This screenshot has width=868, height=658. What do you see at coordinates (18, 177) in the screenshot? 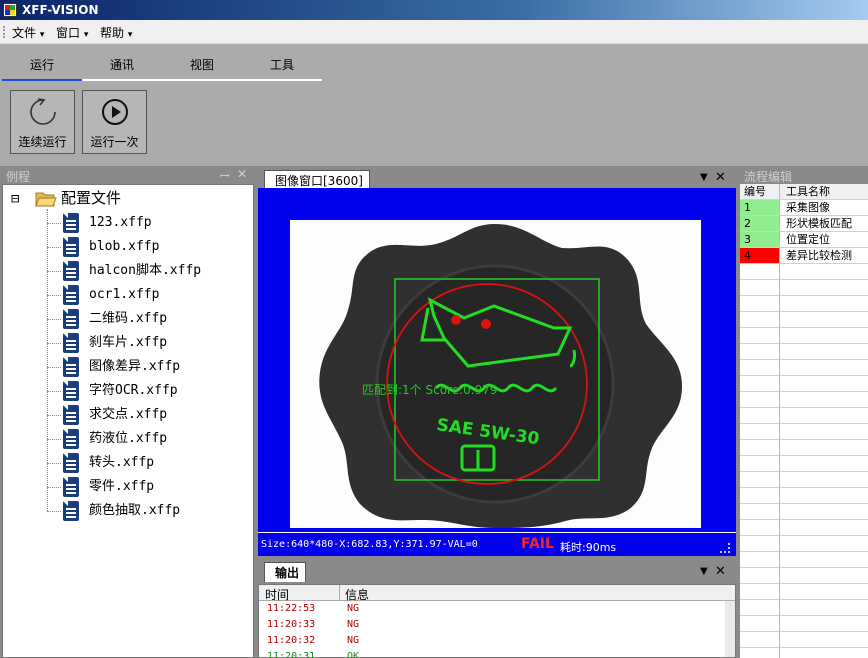
I see `examples-panel-title: 例程` at bounding box center [18, 177].